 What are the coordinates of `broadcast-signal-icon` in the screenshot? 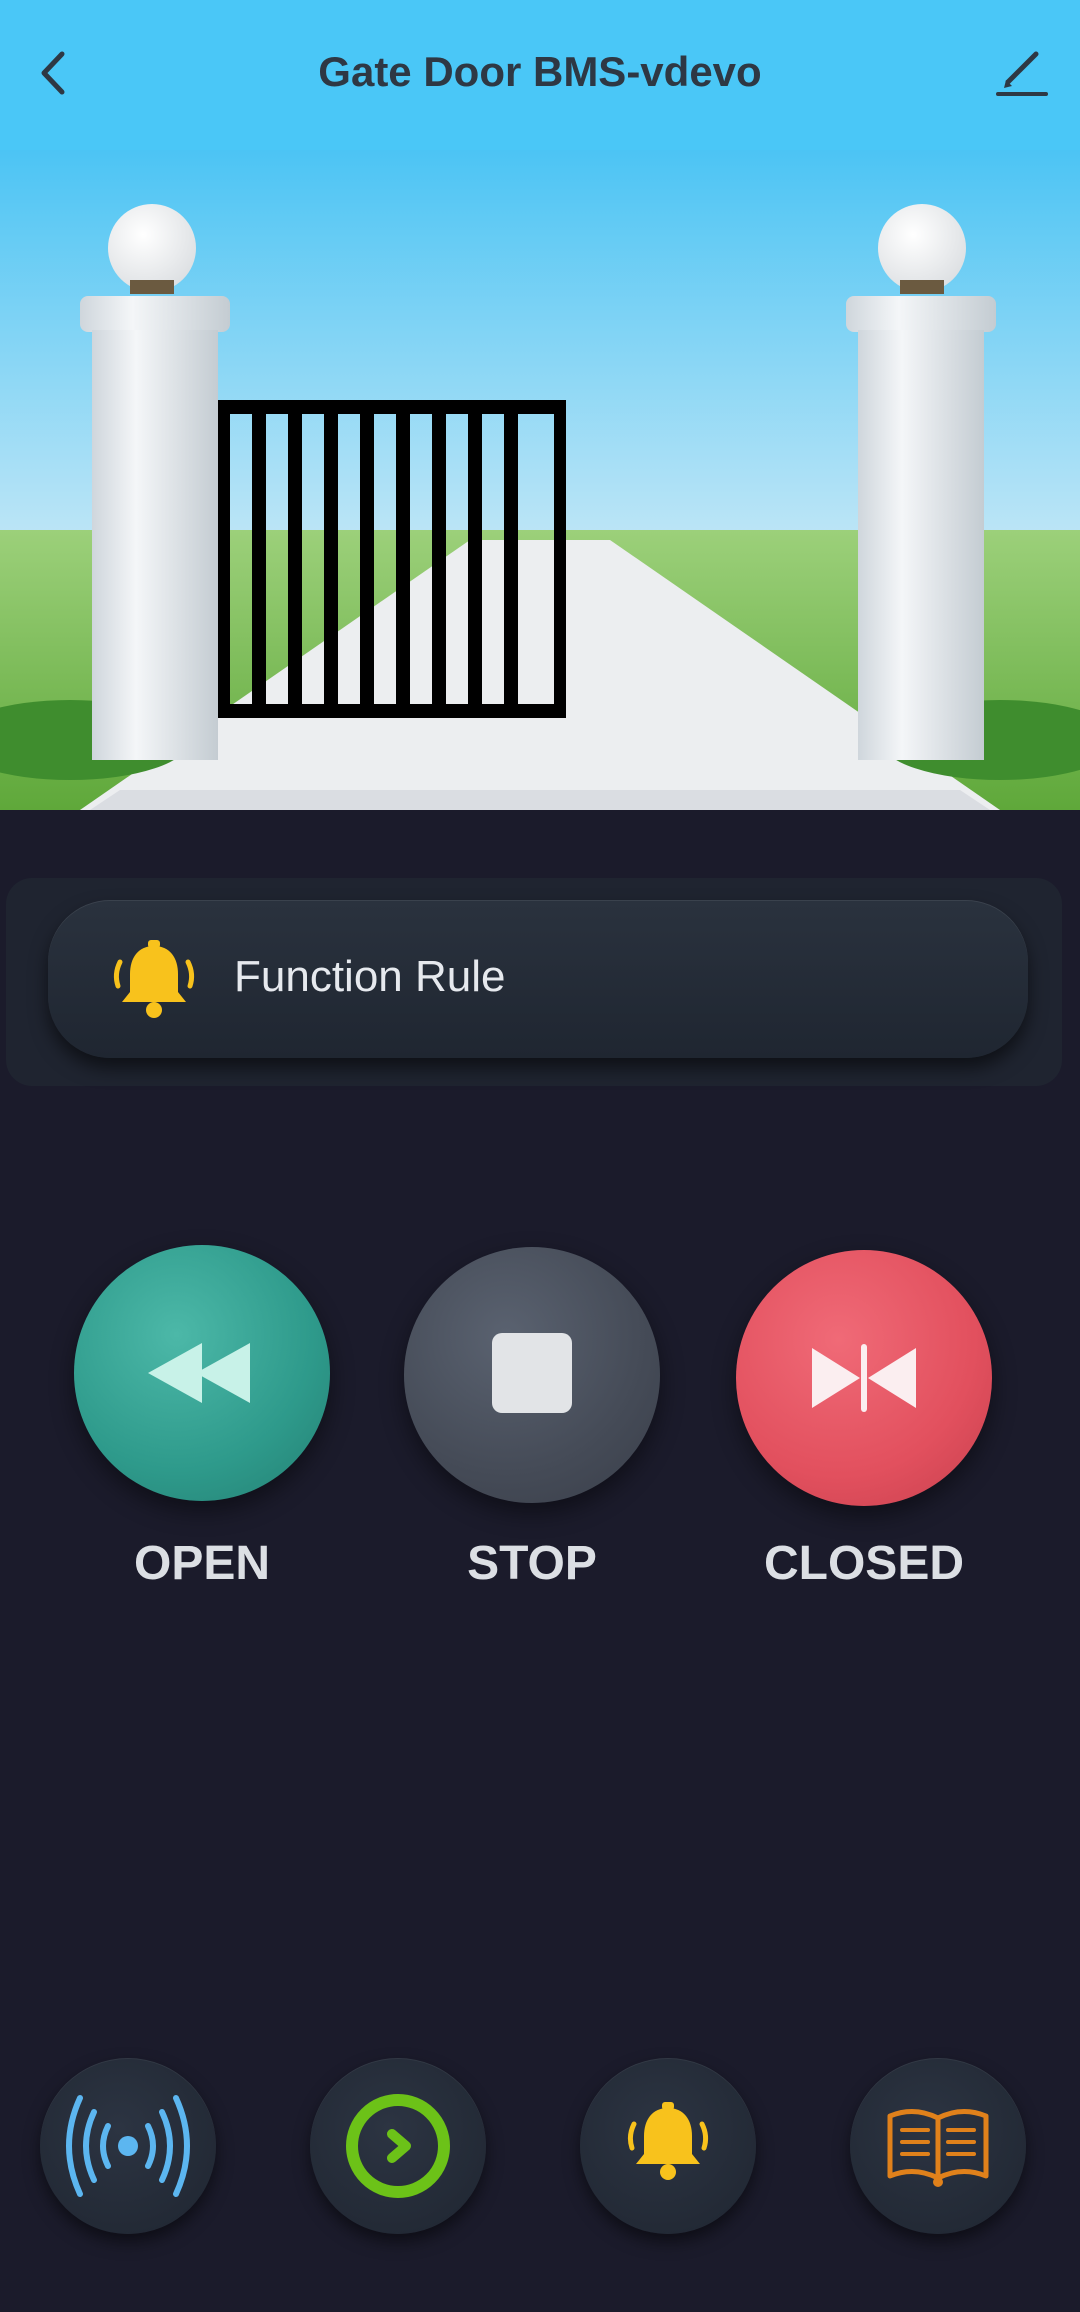 It's located at (128, 2146).